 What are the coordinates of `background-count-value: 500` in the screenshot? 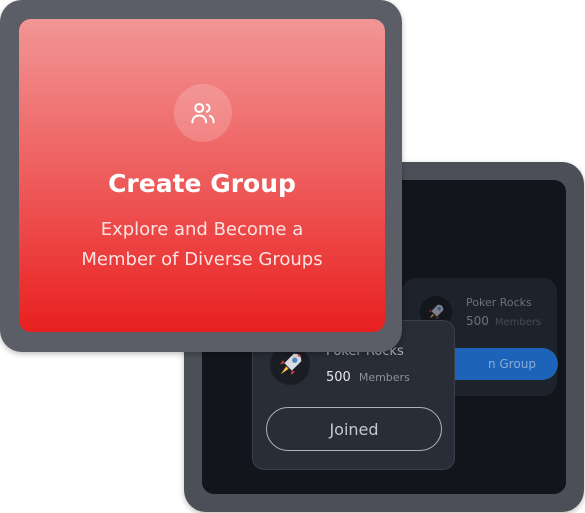 It's located at (477, 321).